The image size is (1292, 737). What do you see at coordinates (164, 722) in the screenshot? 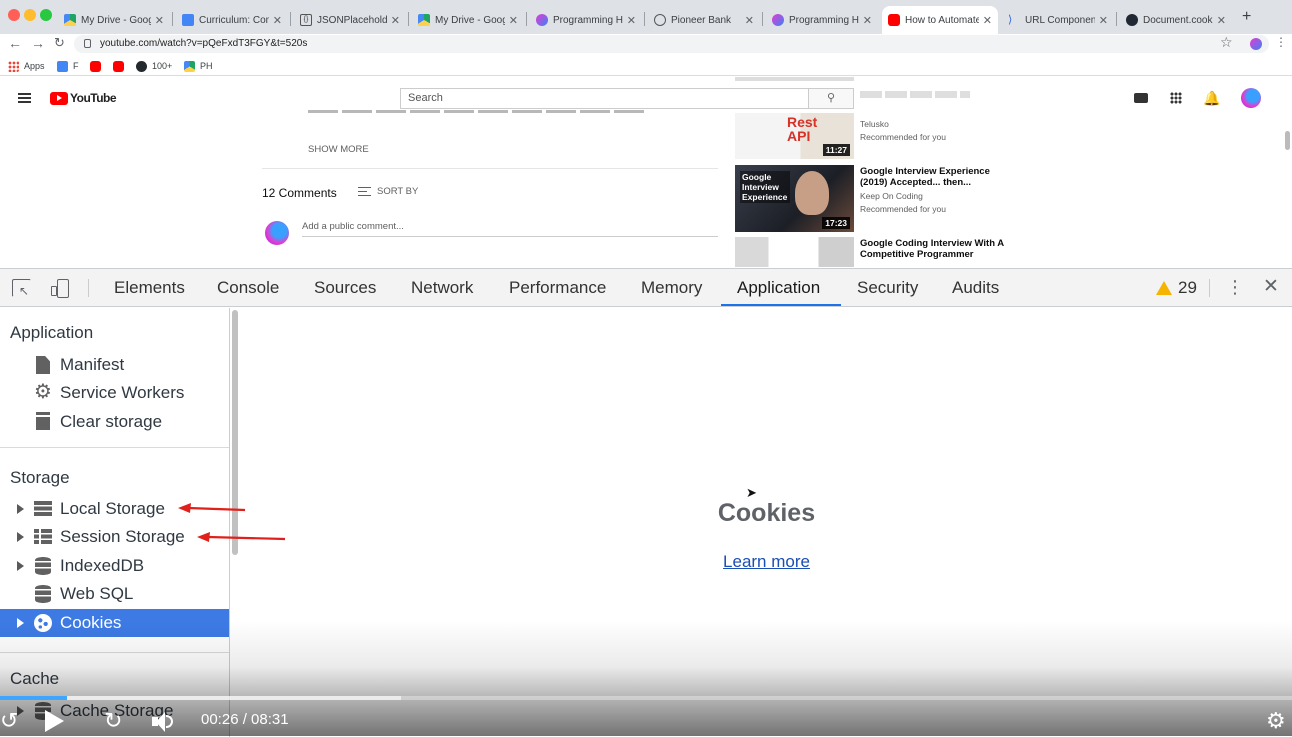
I see `volume-icon` at bounding box center [164, 722].